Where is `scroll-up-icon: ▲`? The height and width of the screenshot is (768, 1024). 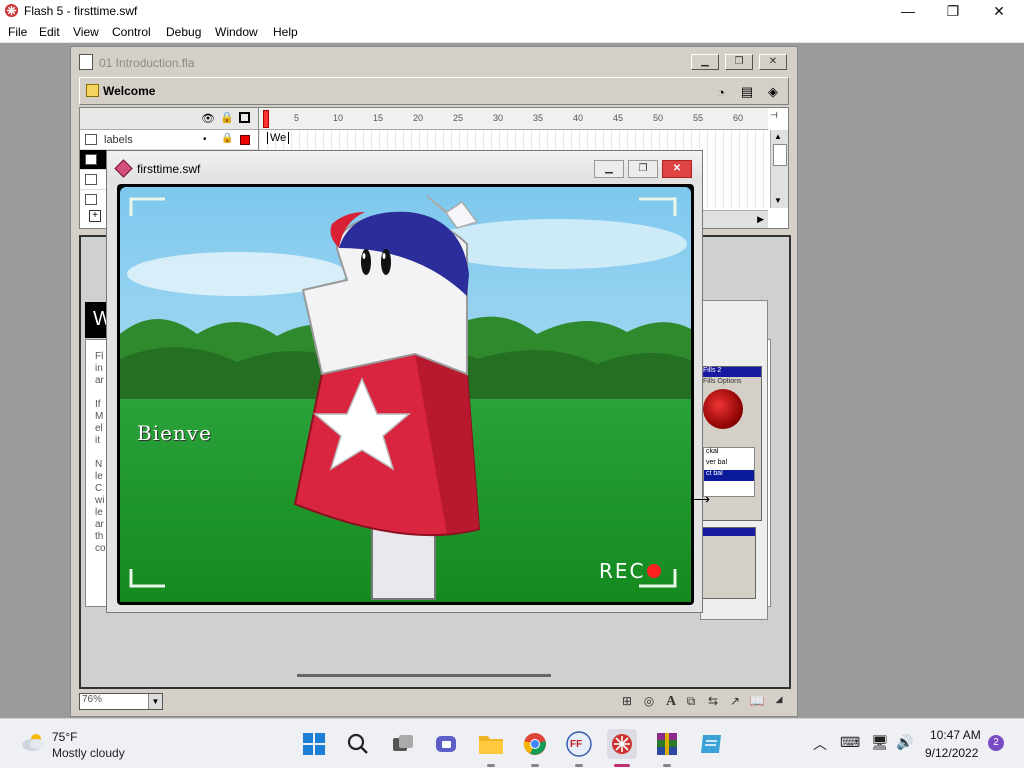
scroll-up-icon: ▲ is located at coordinates (778, 136).